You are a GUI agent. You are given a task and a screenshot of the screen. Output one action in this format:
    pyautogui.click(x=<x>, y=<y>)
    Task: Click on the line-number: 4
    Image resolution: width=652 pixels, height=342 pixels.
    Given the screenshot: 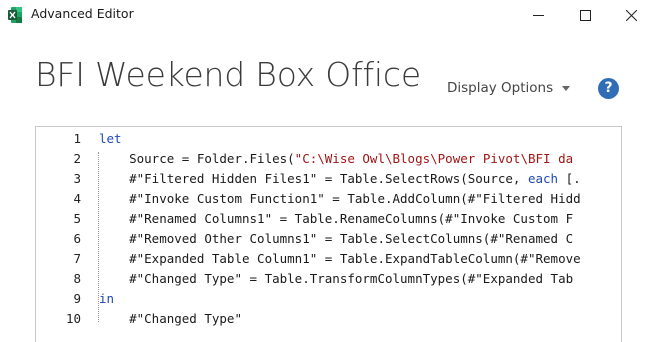 What is the action you would take?
    pyautogui.click(x=77, y=198)
    